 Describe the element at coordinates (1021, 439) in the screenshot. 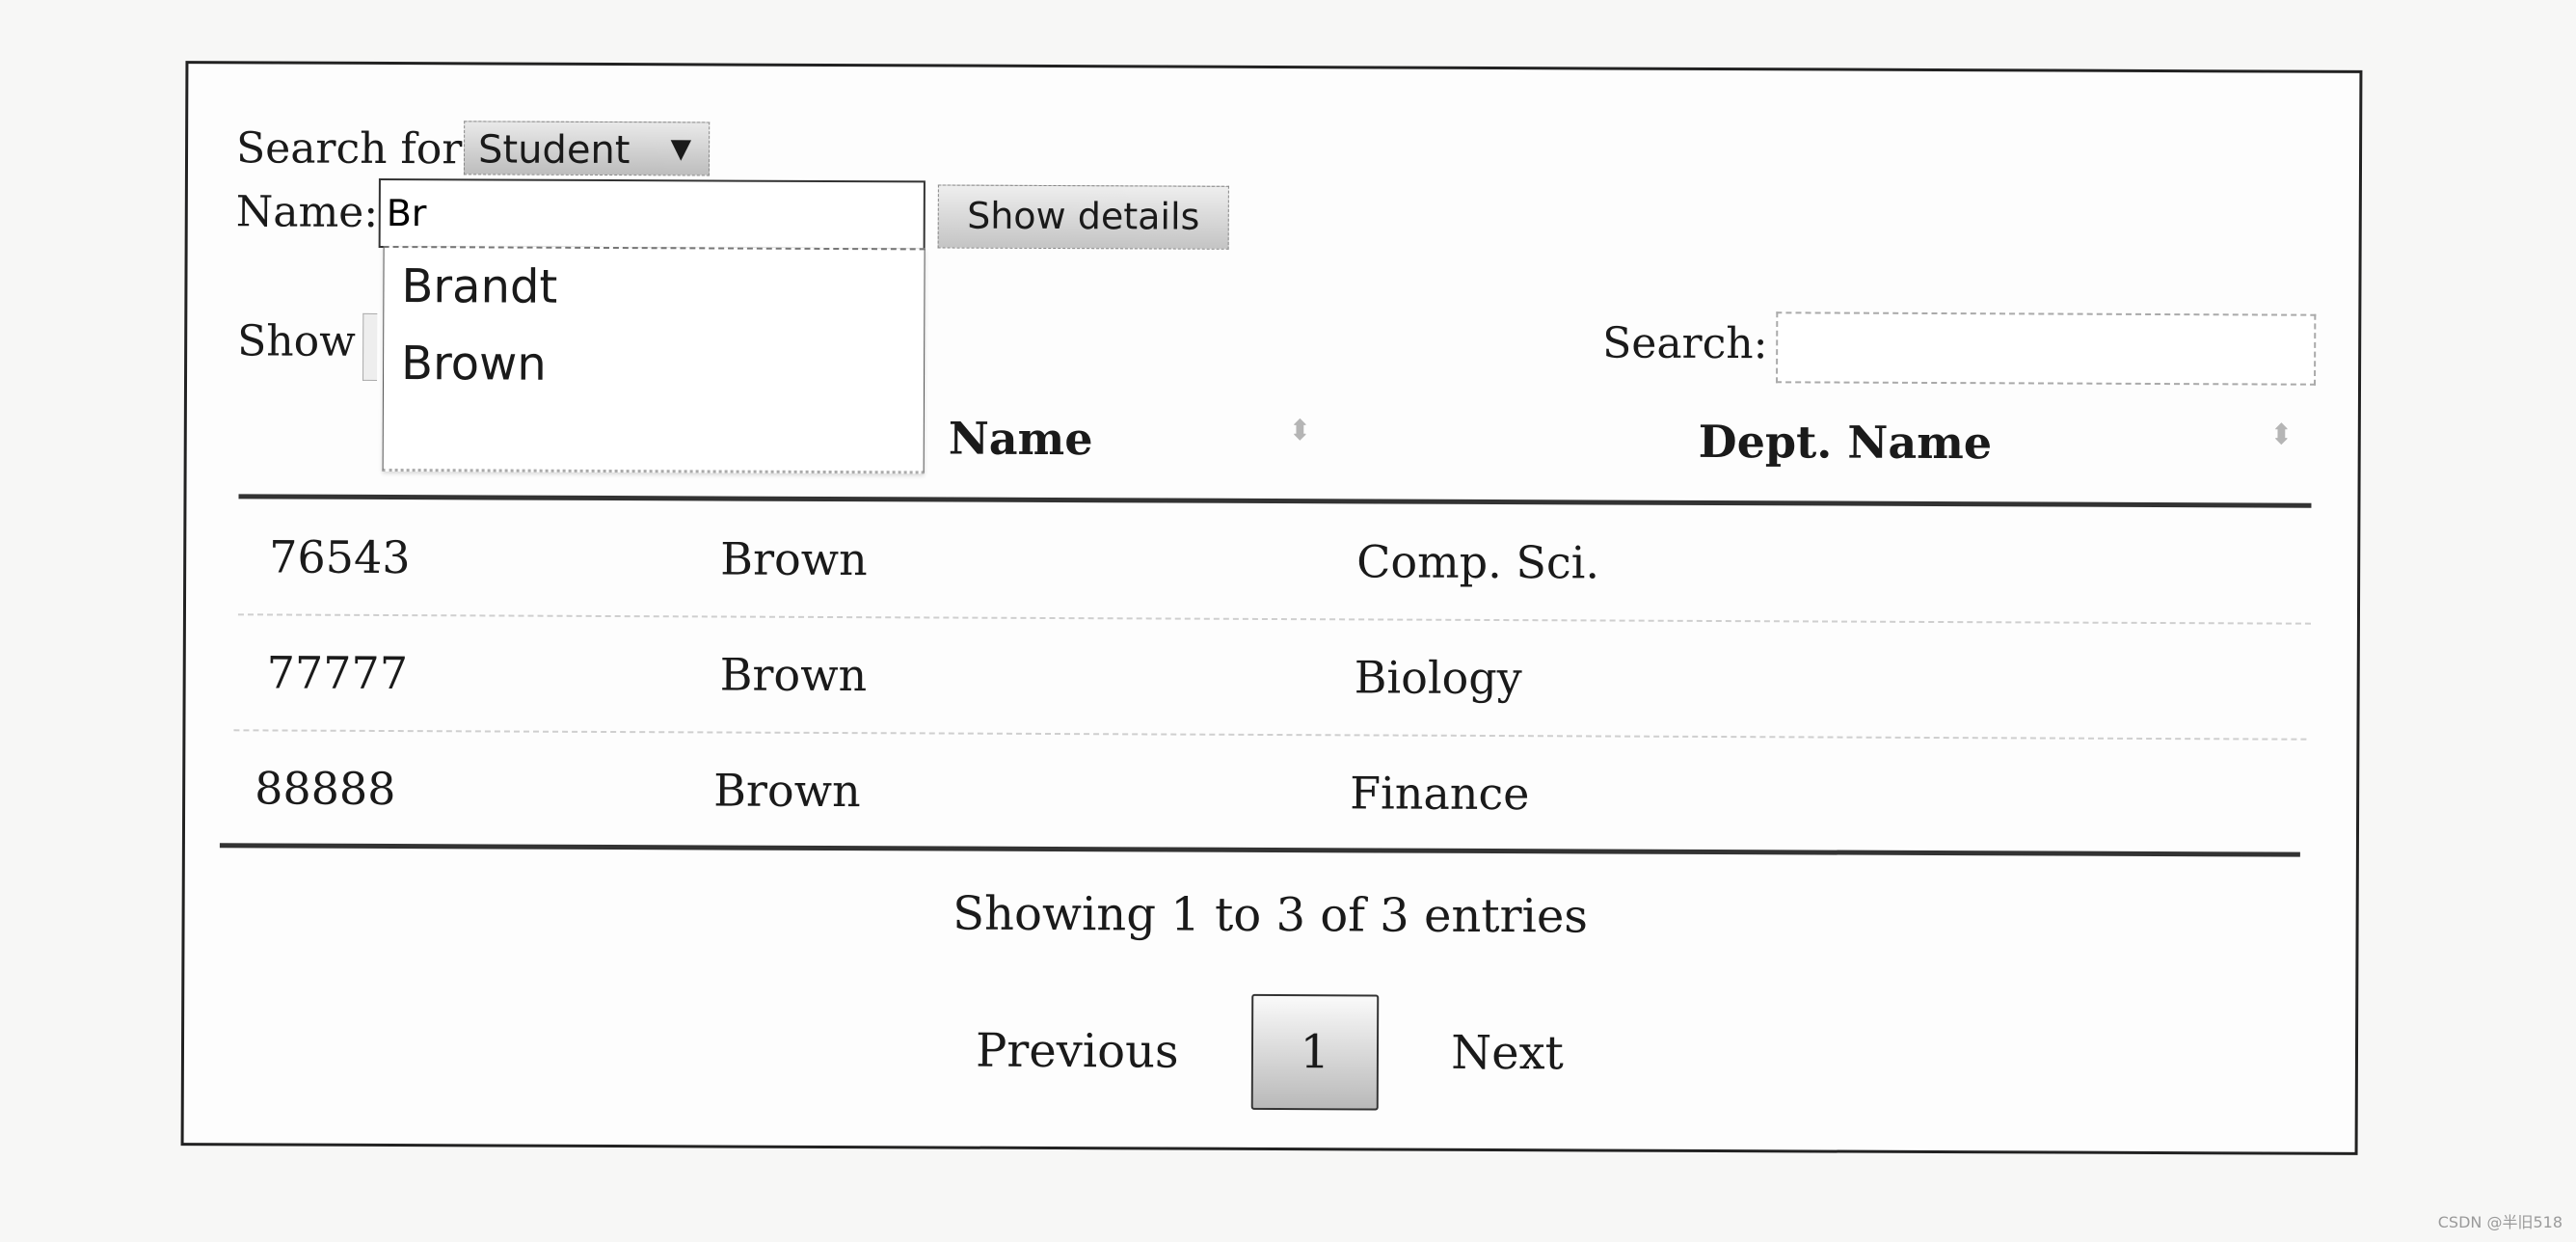

I see `column-header-name: Name` at that location.